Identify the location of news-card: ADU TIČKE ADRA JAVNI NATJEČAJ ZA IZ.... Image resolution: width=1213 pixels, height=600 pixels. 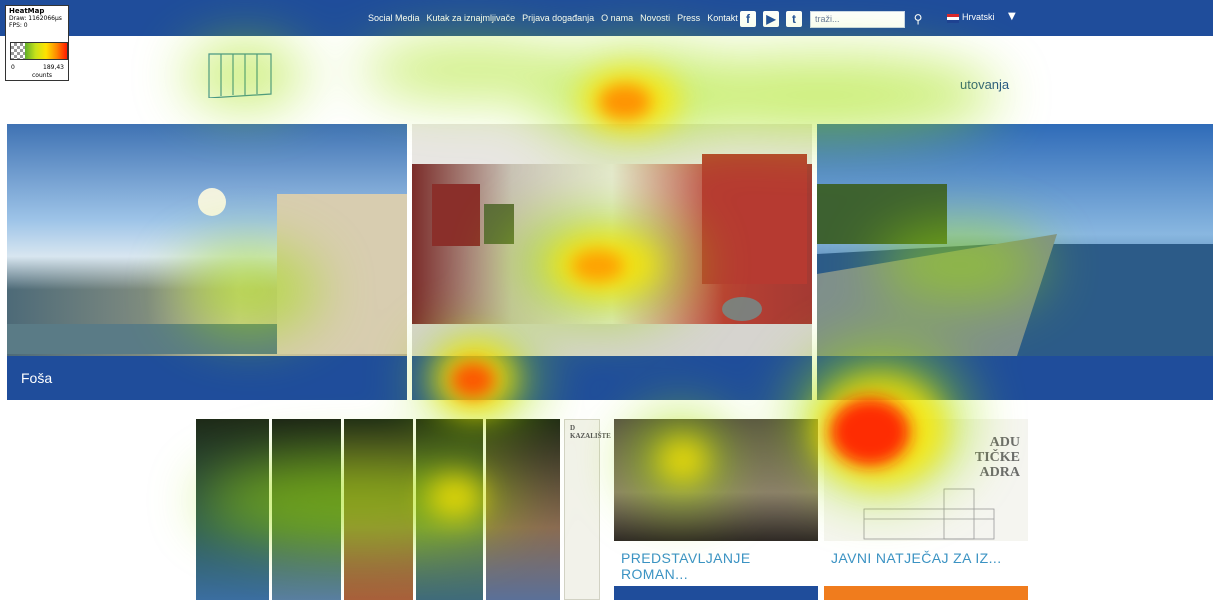
(926, 509).